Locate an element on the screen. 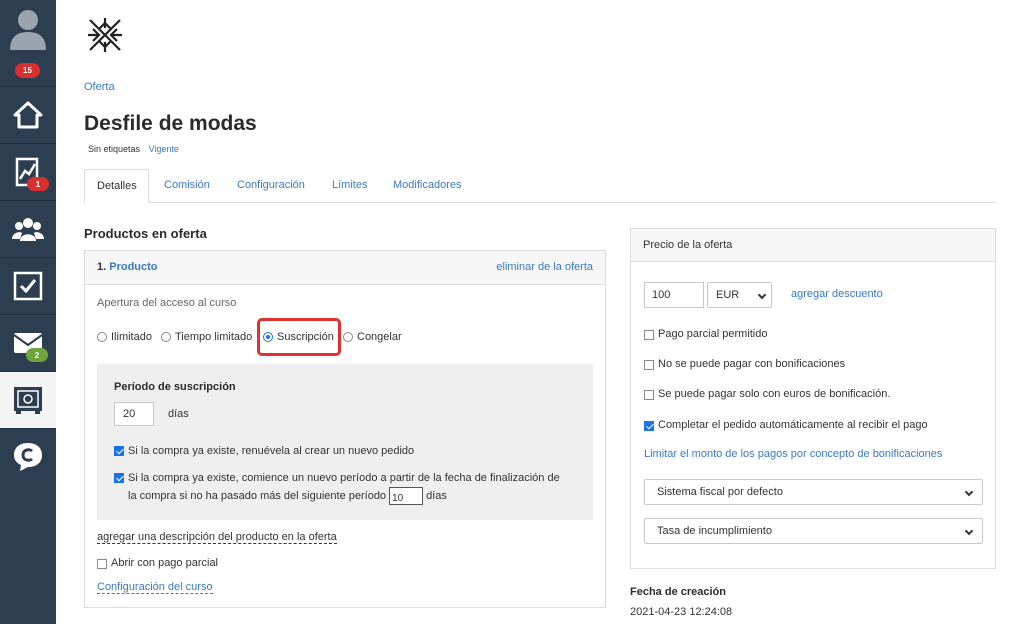 This screenshot has width=1024, height=624. default-rate-value: Tasa de incumplimiento is located at coordinates (714, 531).